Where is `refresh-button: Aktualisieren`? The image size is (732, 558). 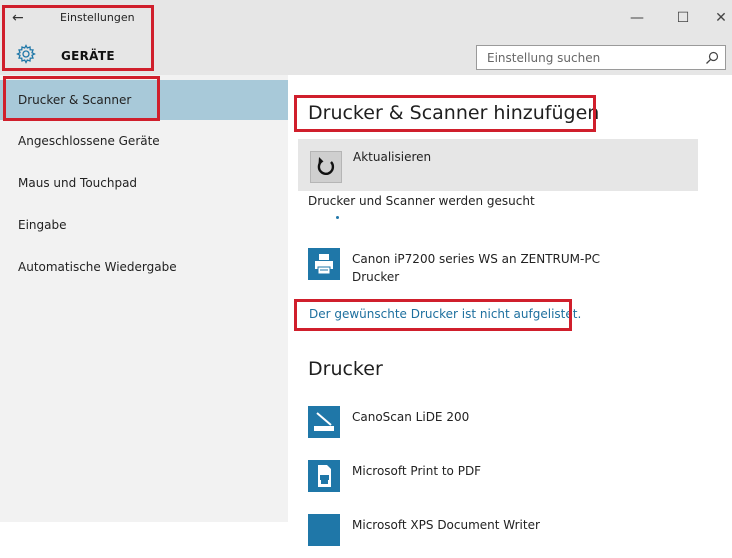 refresh-button: Aktualisieren is located at coordinates (498, 165).